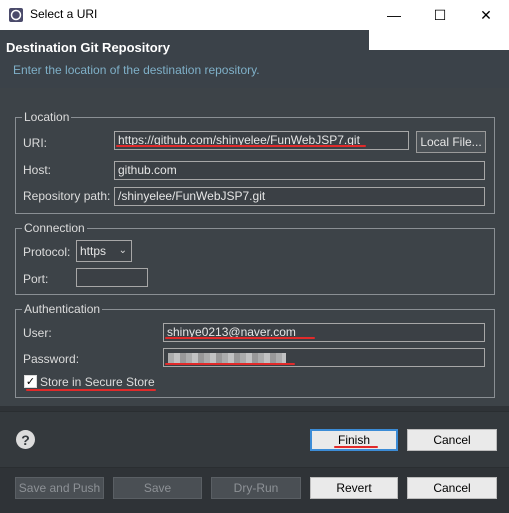  I want to click on save-button: Save, so click(157, 488).